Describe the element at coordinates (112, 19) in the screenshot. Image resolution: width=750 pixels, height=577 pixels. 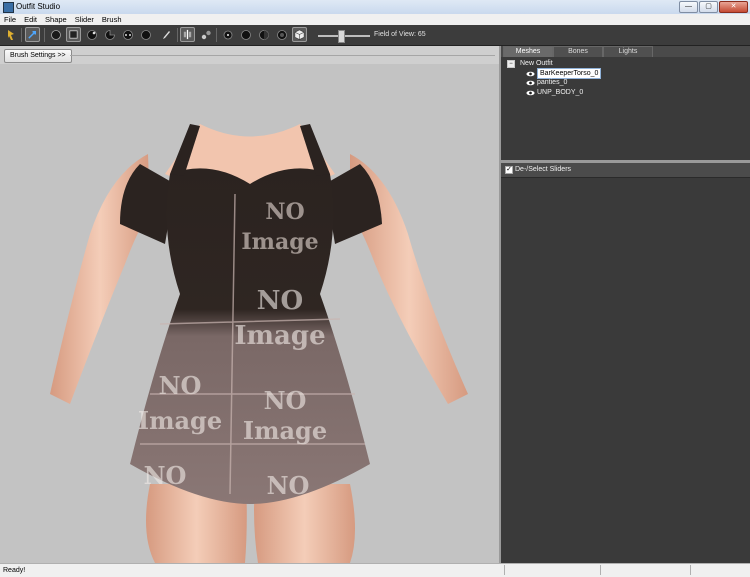
I see `menu-brush: Brush` at that location.